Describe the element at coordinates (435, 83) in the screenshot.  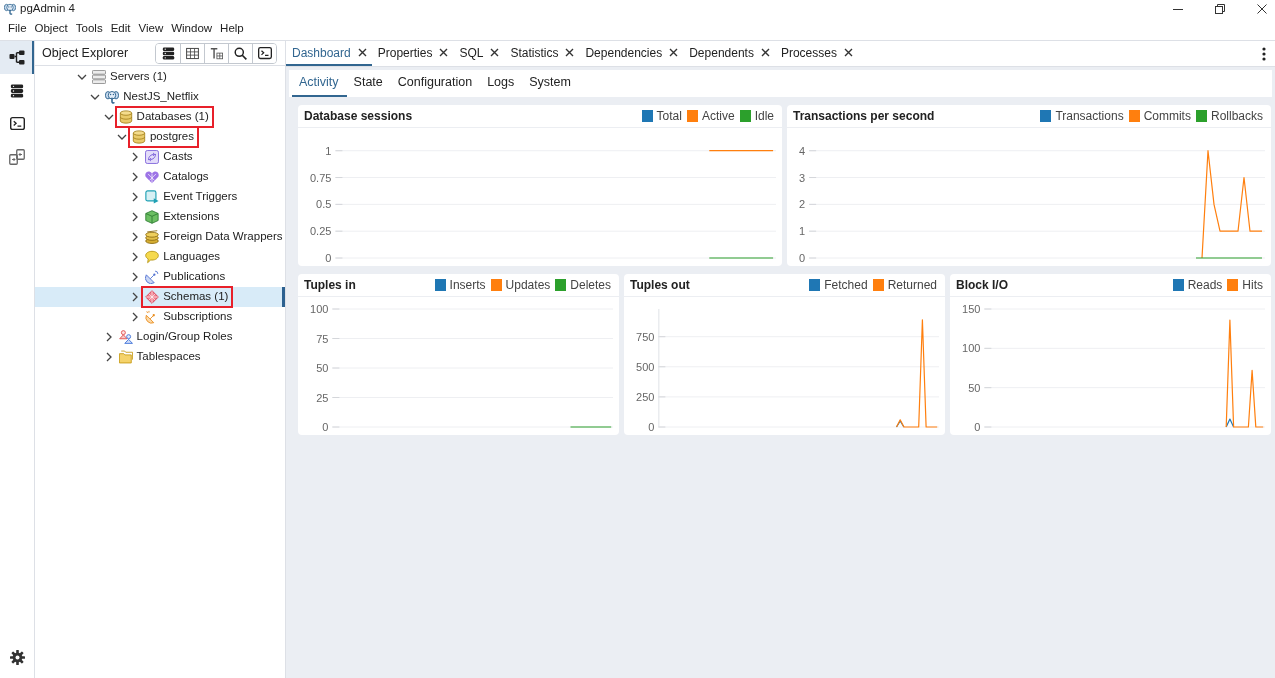
I see `tab: Configuration` at that location.